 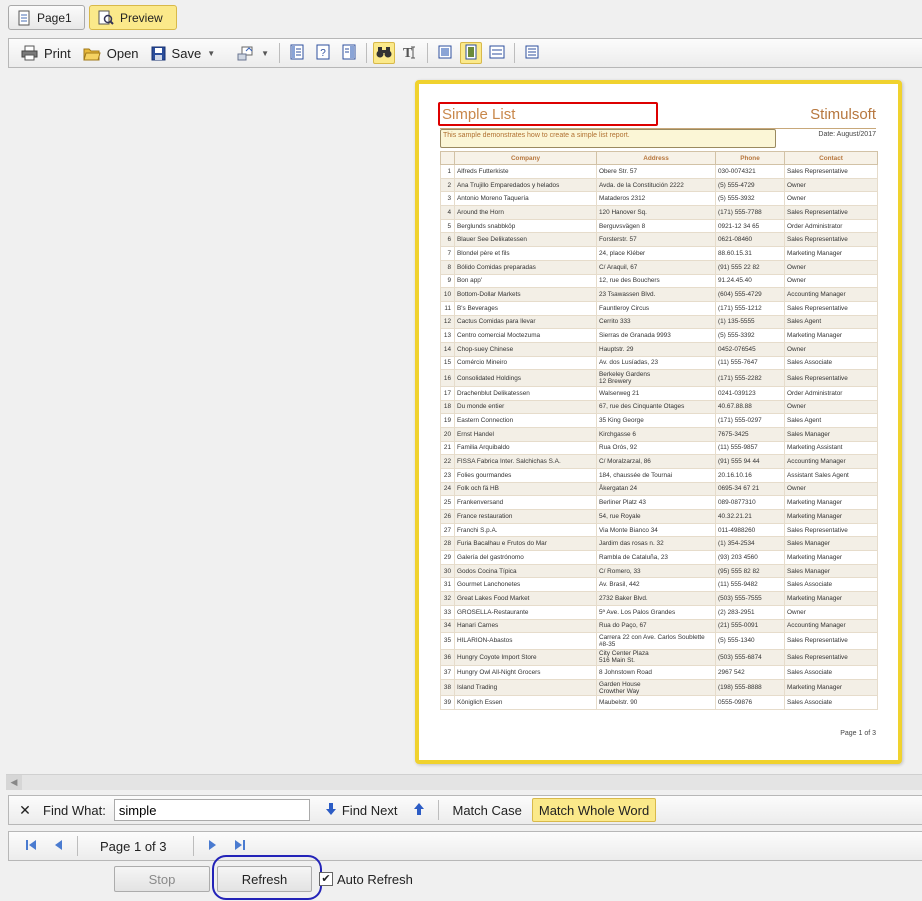 I want to click on table-cell: (5) 555-3392, so click(x=750, y=335).